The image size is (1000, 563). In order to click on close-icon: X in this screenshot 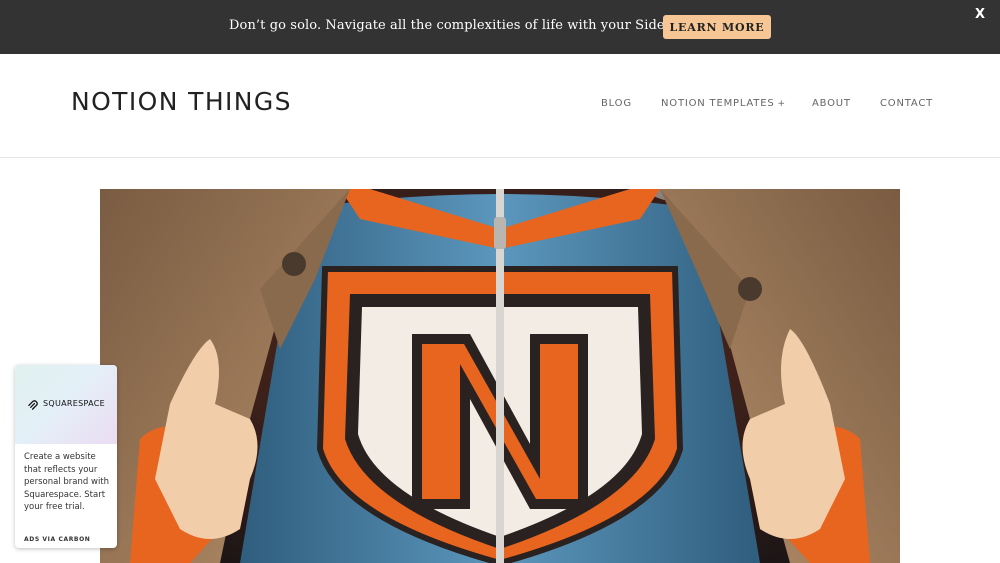, I will do `click(980, 16)`.